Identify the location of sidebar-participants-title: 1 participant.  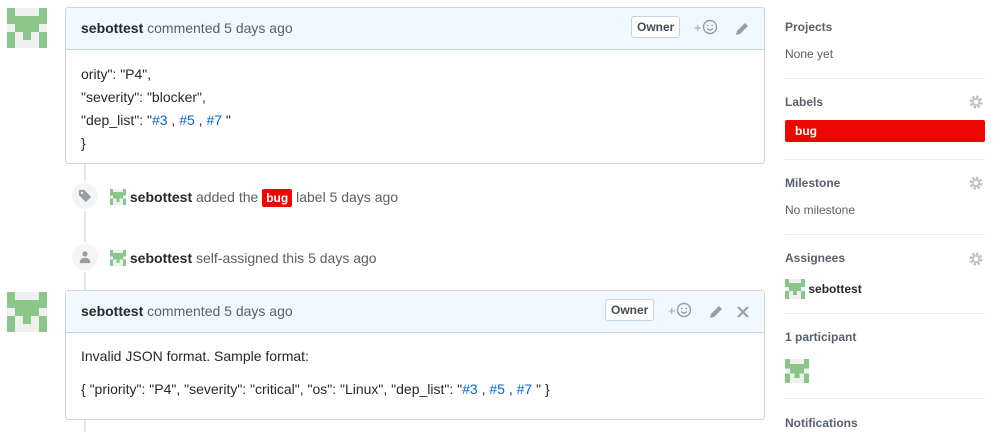
(821, 337).